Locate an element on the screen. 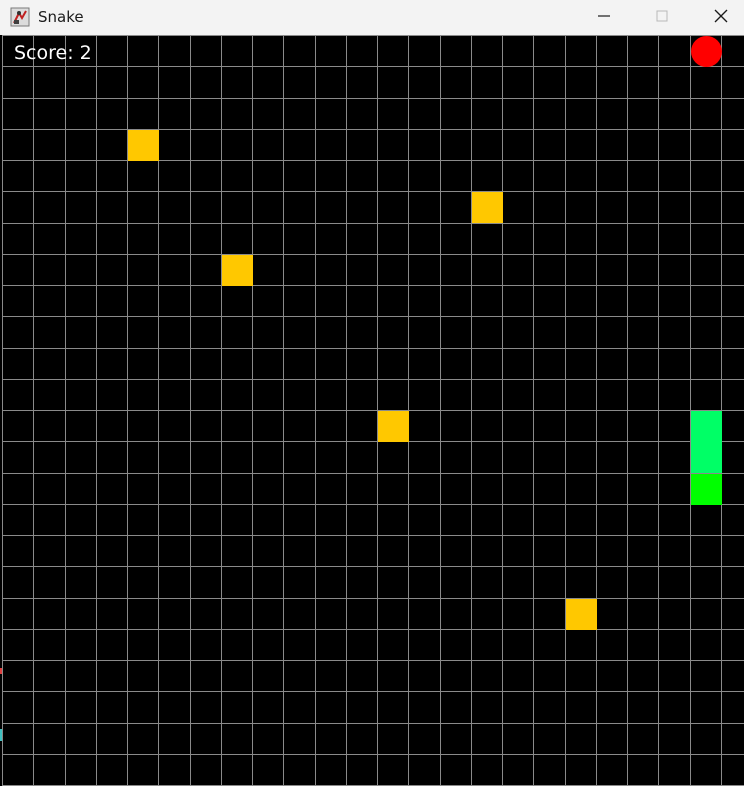 The width and height of the screenshot is (744, 786). score-display: Score: 2 is located at coordinates (53, 53).